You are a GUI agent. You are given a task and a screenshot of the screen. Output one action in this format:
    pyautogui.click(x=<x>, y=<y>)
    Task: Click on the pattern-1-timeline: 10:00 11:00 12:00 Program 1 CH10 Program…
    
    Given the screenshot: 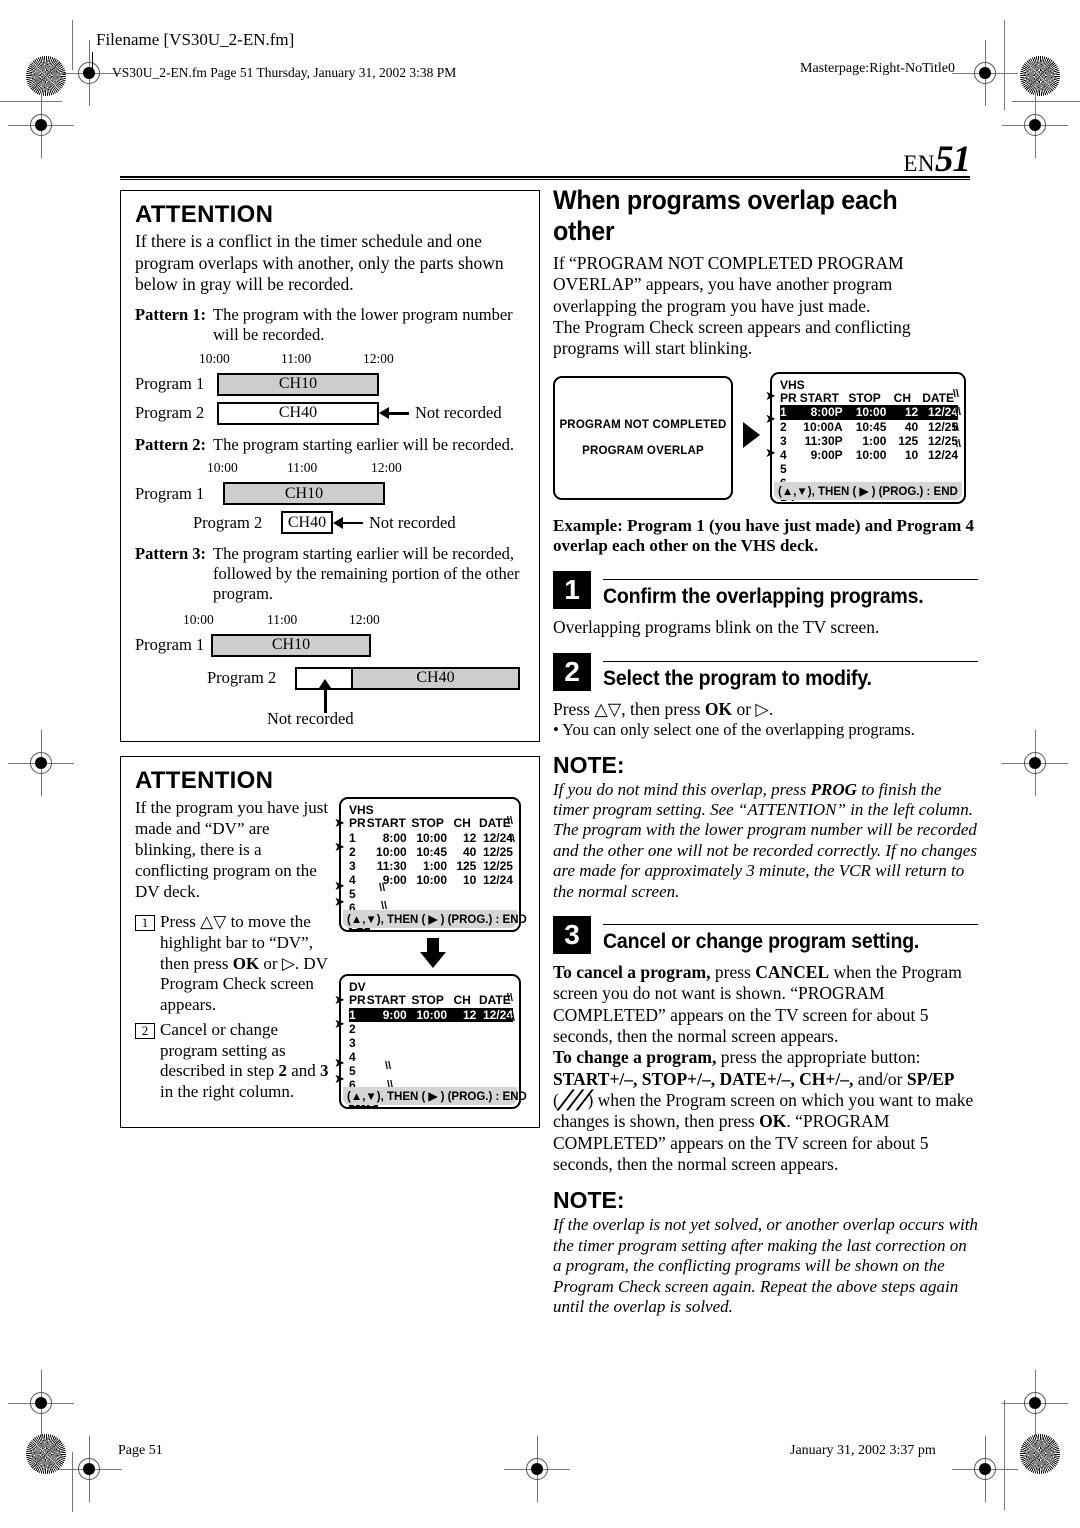 What is the action you would take?
    pyautogui.click(x=331, y=388)
    